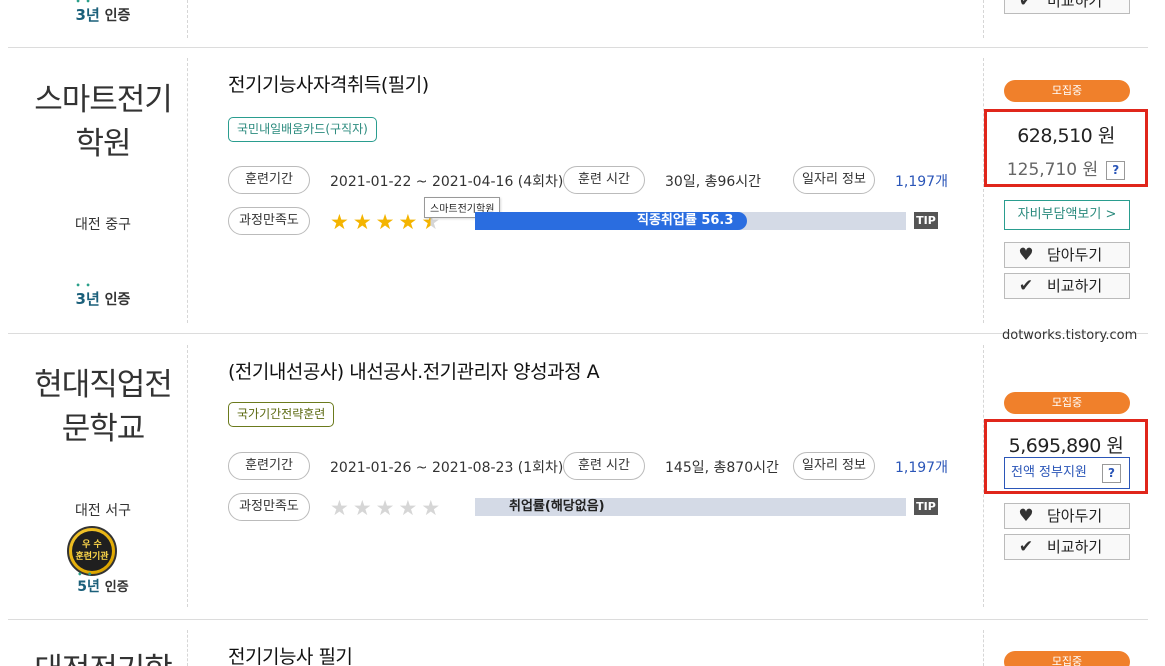 Image resolution: width=1165 pixels, height=666 pixels. I want to click on price: 5,695,890 원, so click(1066, 446).